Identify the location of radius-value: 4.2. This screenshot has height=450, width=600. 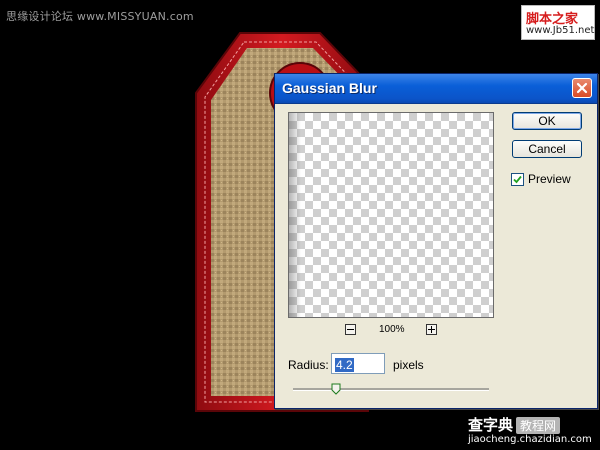
(344, 365).